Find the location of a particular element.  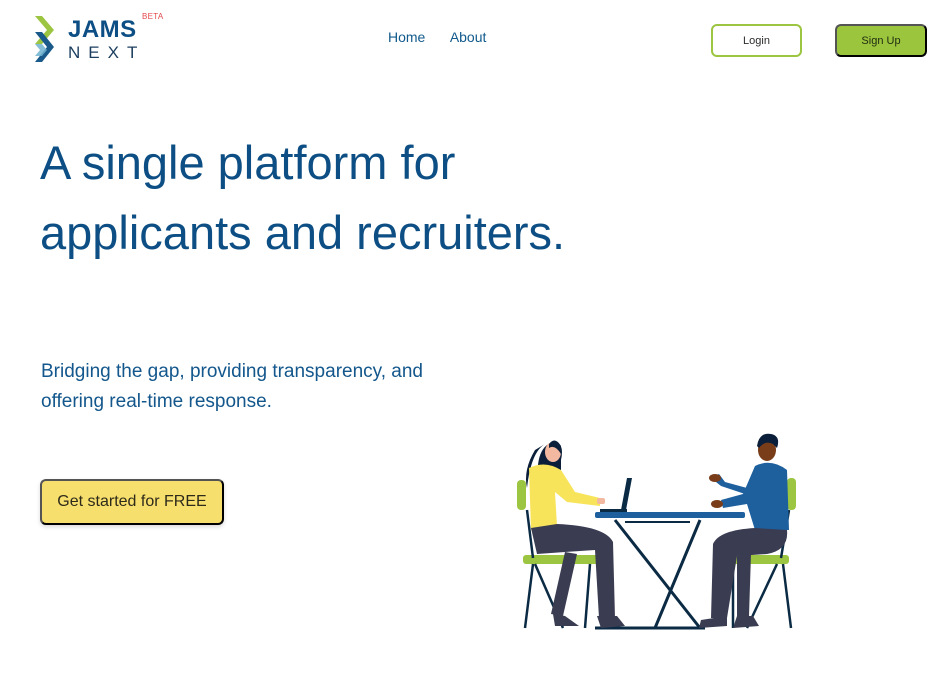

logo: JAMS NEXT BETA is located at coordinates (103, 40).